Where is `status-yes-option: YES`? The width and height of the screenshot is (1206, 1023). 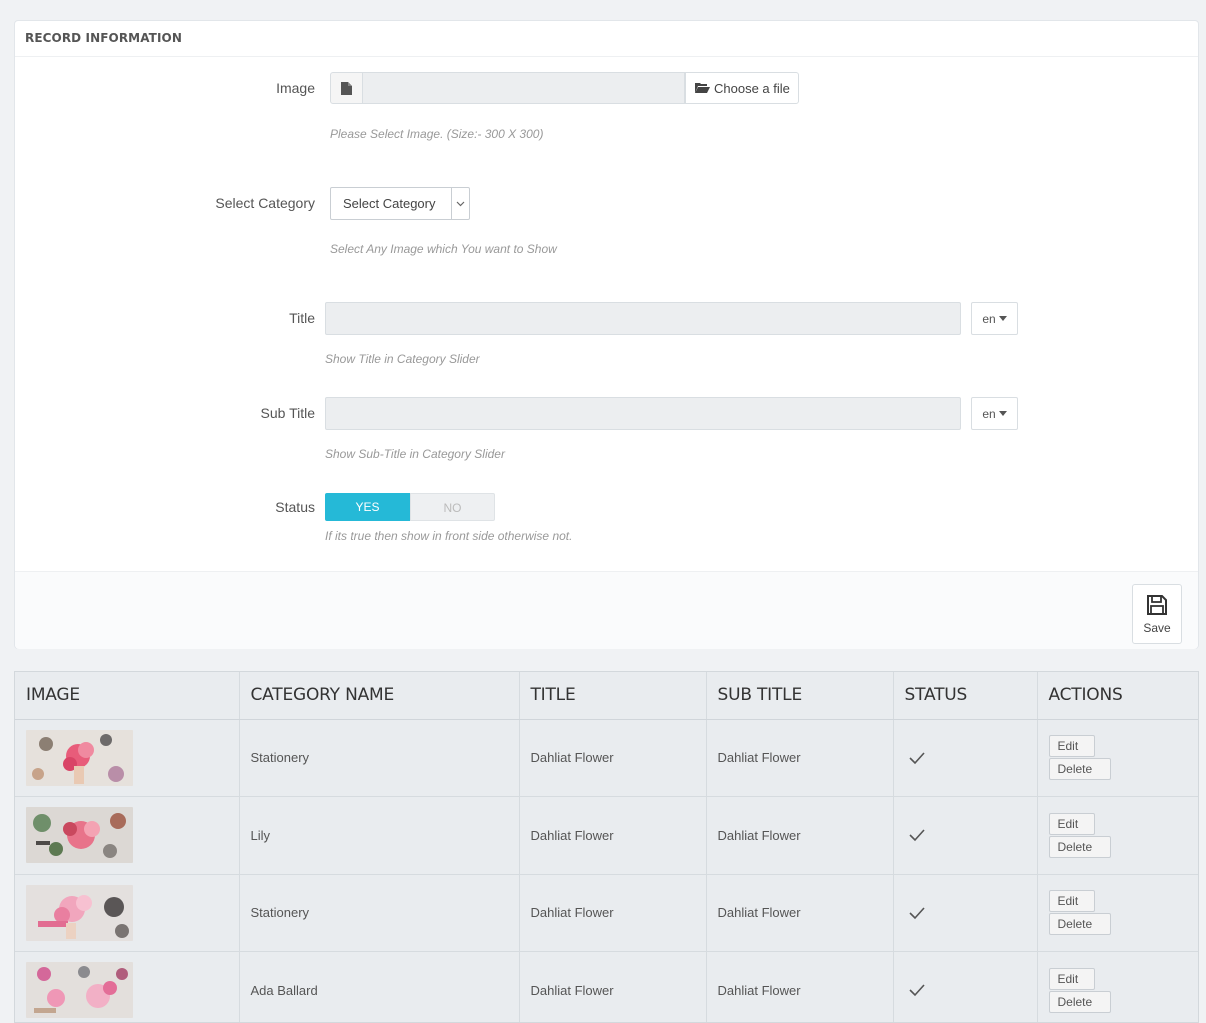
status-yes-option: YES is located at coordinates (367, 507).